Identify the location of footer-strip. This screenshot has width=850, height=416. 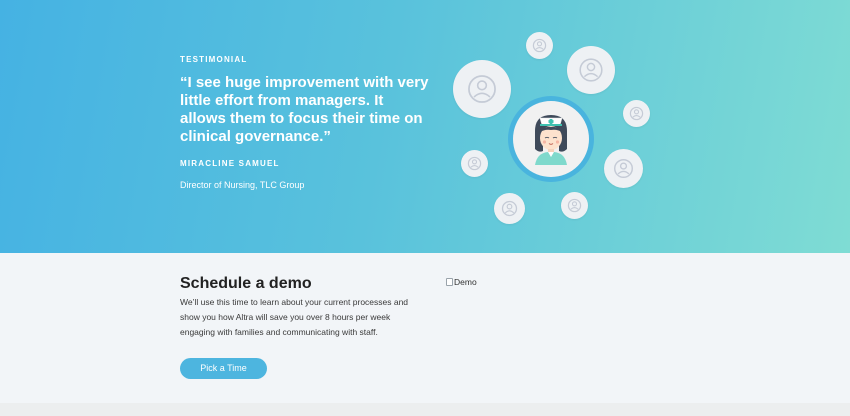
(425, 409).